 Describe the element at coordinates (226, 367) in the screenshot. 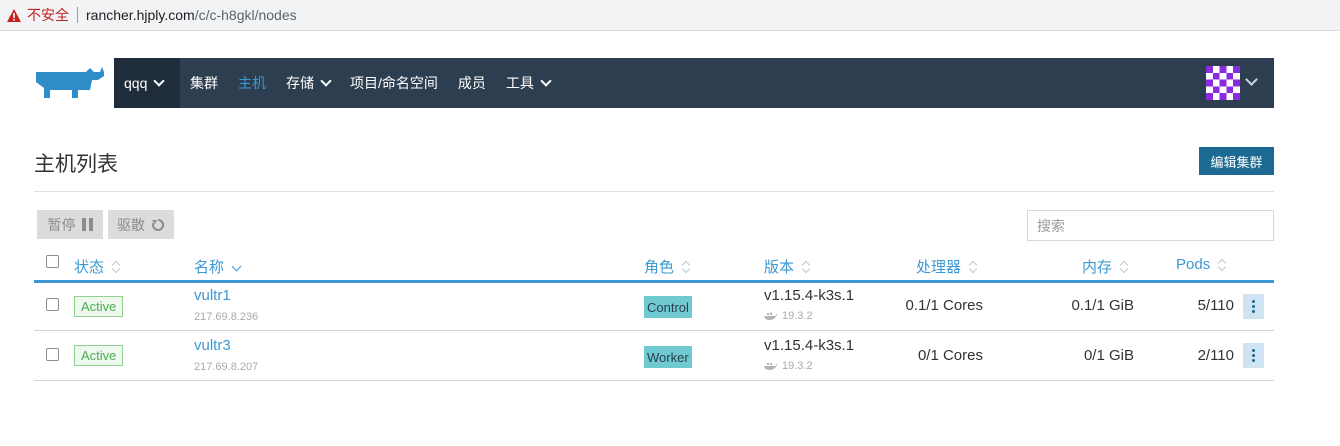

I see `node-ip: 217.69.8.207` at that location.